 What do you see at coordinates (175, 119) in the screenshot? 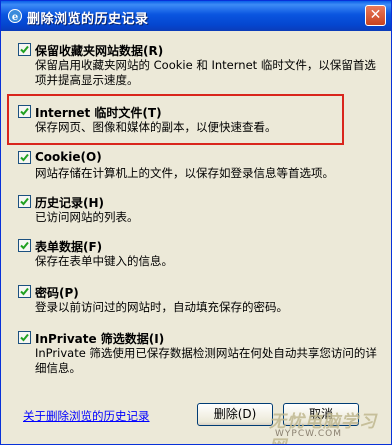
I see `highlight-box` at bounding box center [175, 119].